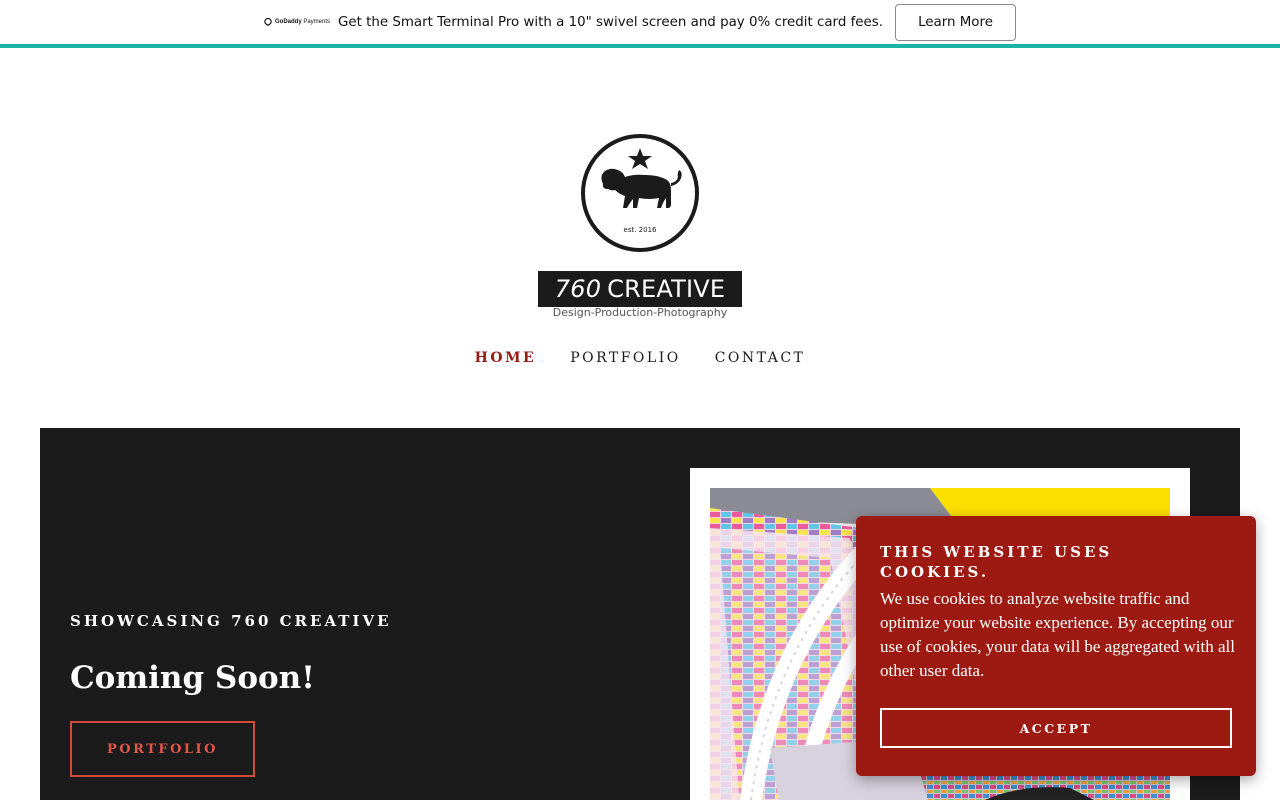  What do you see at coordinates (640, 46) in the screenshot?
I see `promo-accent-bar` at bounding box center [640, 46].